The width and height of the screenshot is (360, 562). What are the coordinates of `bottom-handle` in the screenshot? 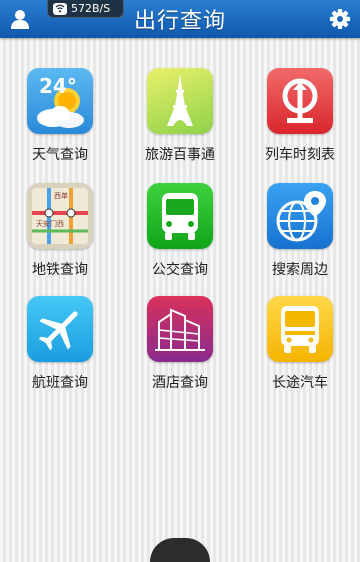 It's located at (180, 550).